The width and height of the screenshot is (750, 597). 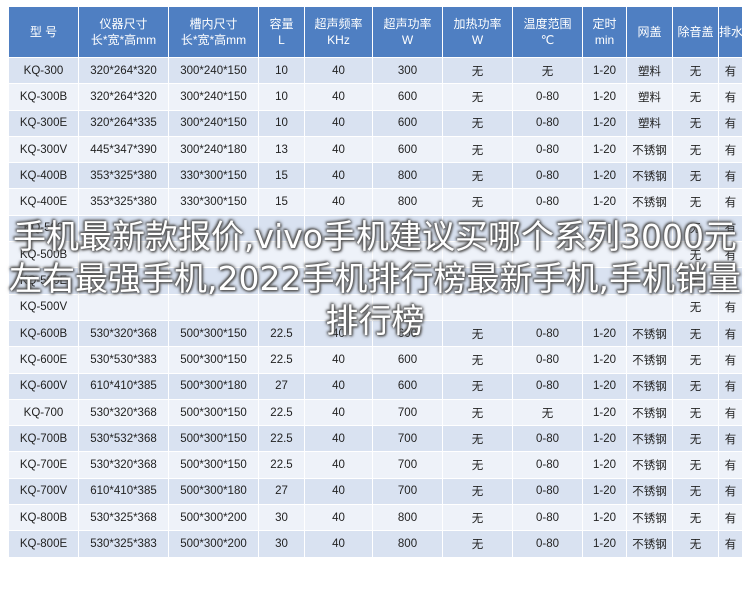 What do you see at coordinates (407, 465) in the screenshot?
I see `table-cell: 700` at bounding box center [407, 465].